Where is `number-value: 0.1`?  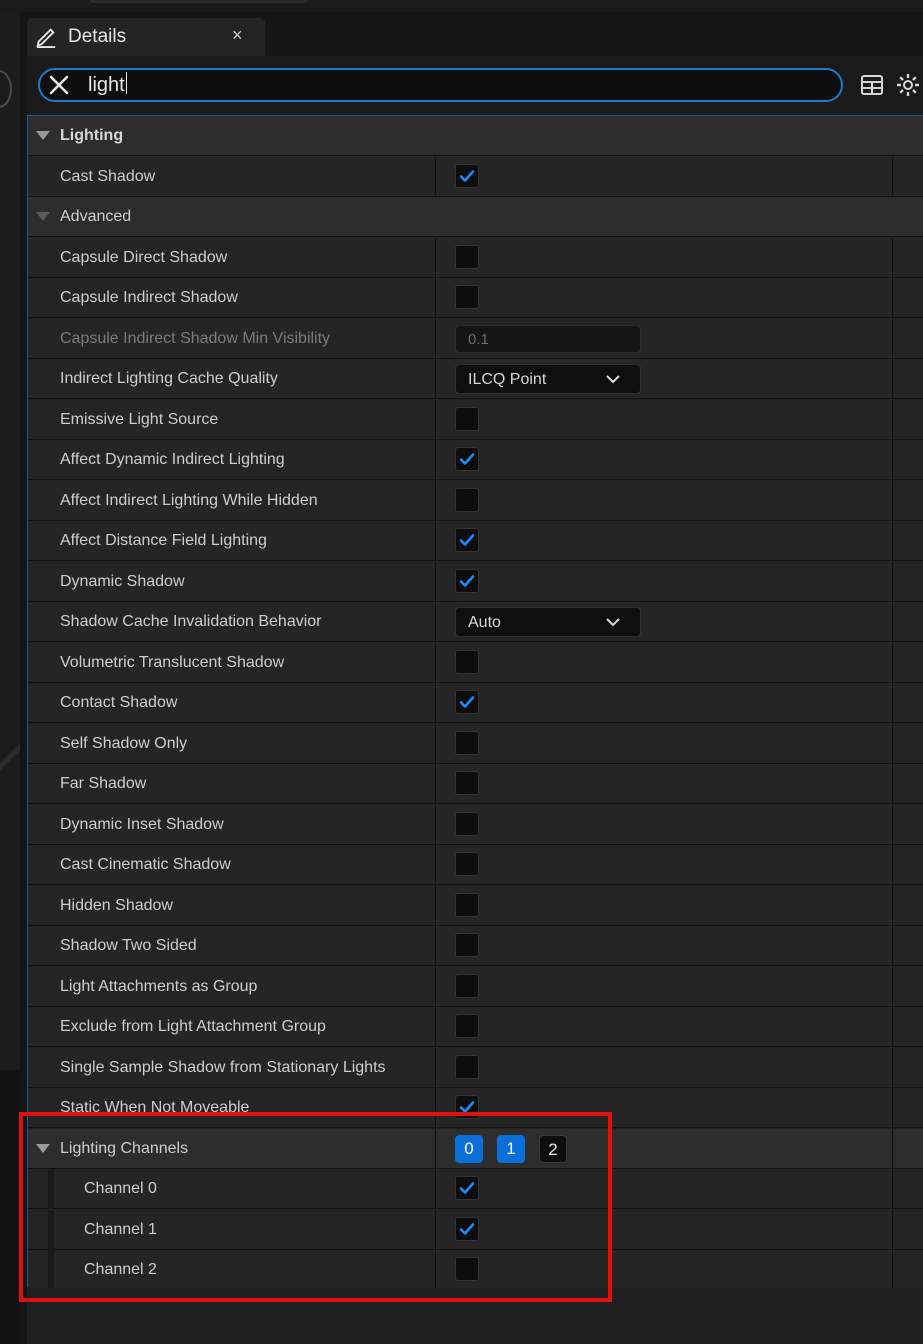
number-value: 0.1 is located at coordinates (478, 339).